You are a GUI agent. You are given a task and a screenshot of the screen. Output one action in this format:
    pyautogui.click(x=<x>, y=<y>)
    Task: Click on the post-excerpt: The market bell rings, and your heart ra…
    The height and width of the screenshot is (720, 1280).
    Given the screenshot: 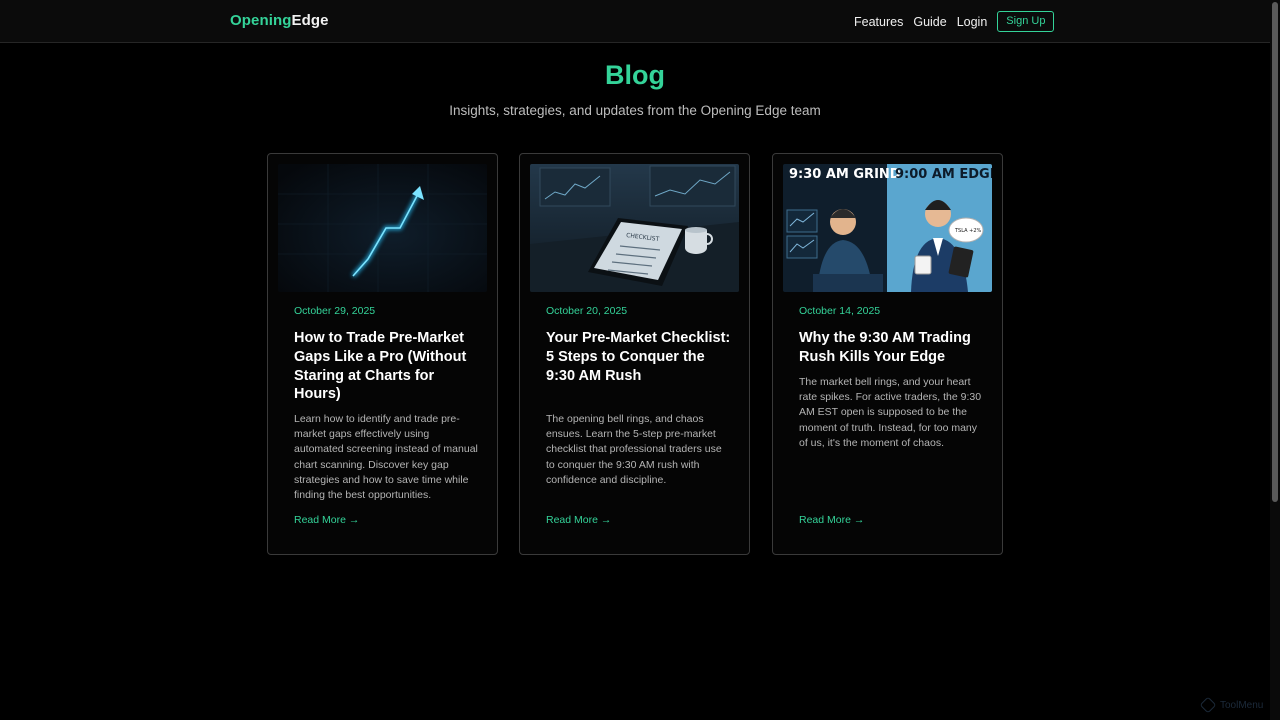 What is the action you would take?
    pyautogui.click(x=890, y=412)
    